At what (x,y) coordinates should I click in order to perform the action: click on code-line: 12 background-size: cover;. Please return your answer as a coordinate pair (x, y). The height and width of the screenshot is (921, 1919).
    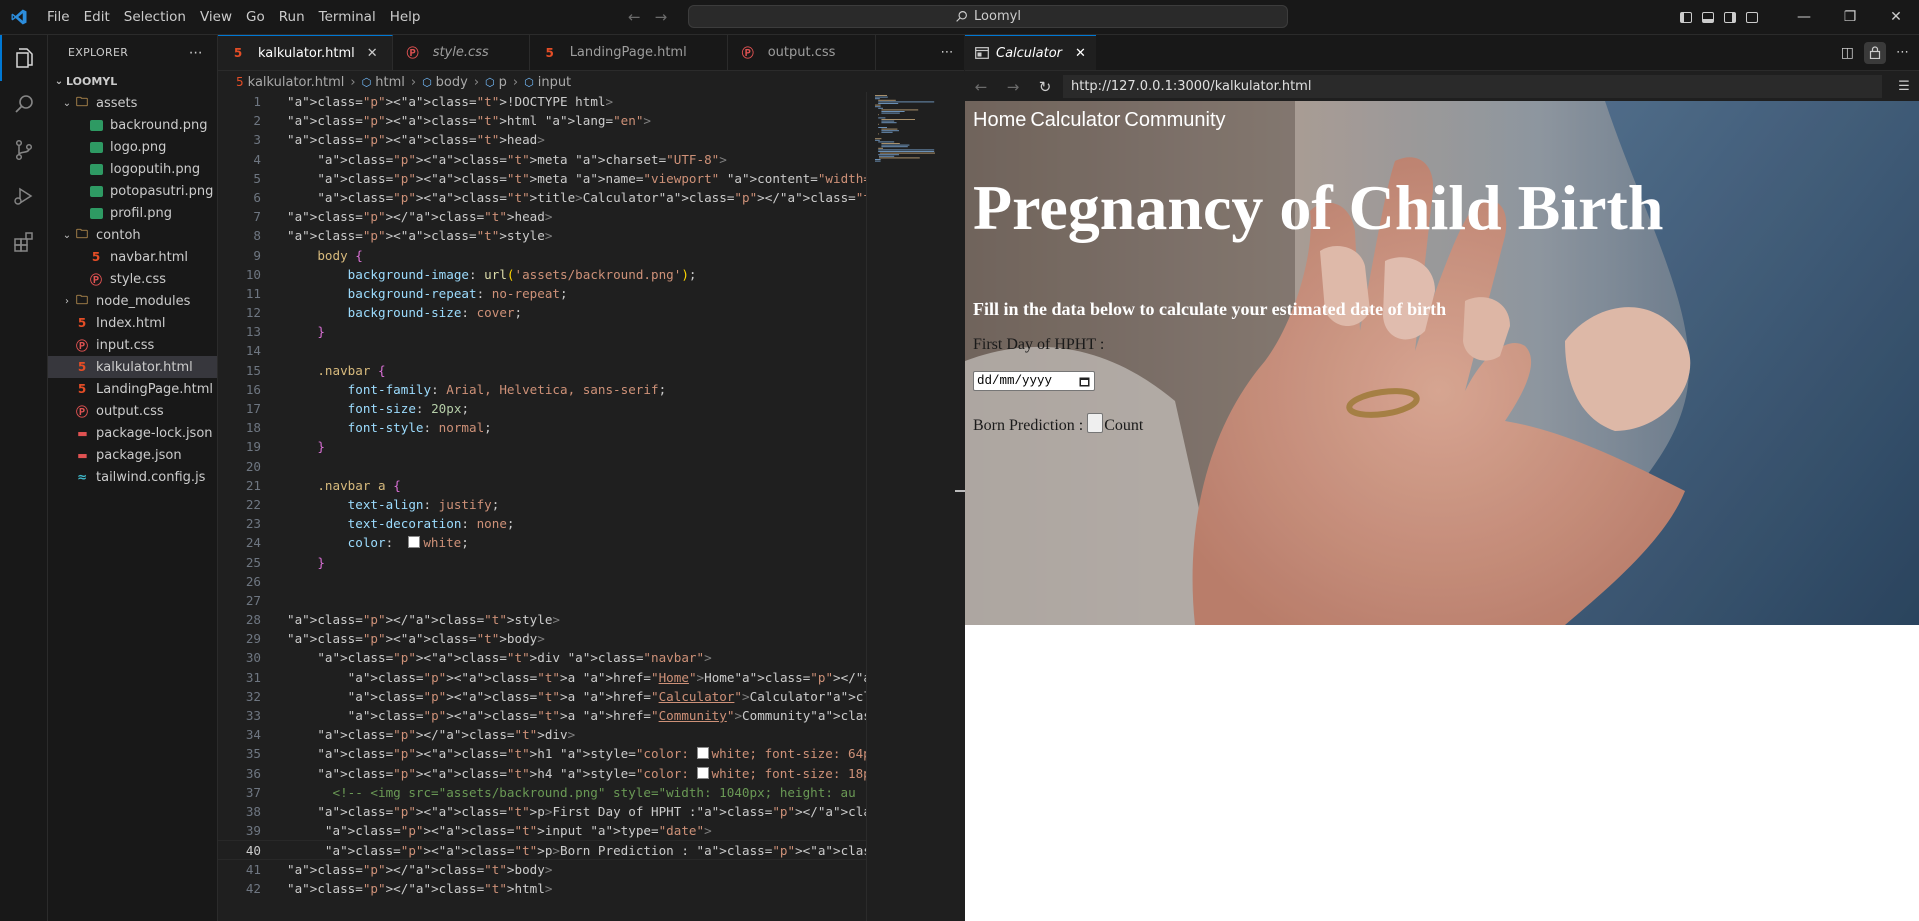
    Looking at the image, I should click on (542, 312).